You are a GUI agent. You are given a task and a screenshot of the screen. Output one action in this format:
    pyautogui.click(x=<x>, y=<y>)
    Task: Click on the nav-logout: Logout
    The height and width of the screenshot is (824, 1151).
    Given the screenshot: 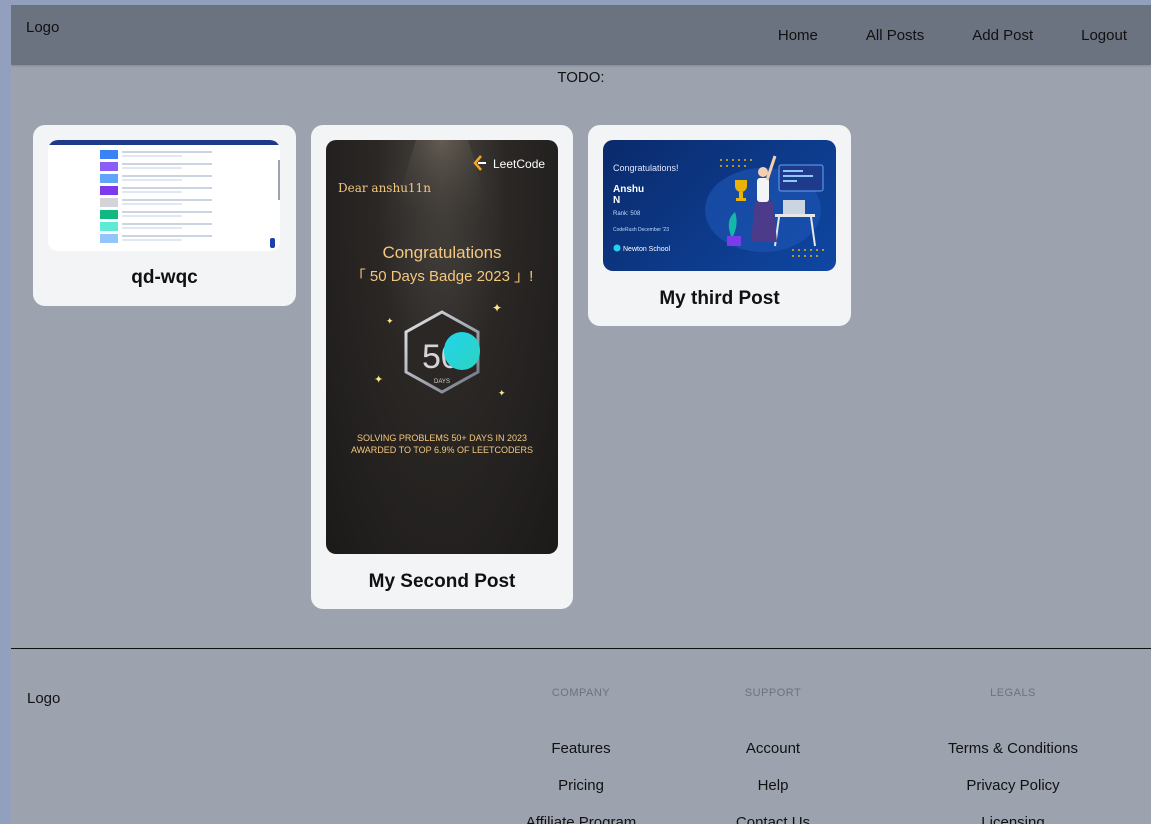 What is the action you would take?
    pyautogui.click(x=1104, y=35)
    